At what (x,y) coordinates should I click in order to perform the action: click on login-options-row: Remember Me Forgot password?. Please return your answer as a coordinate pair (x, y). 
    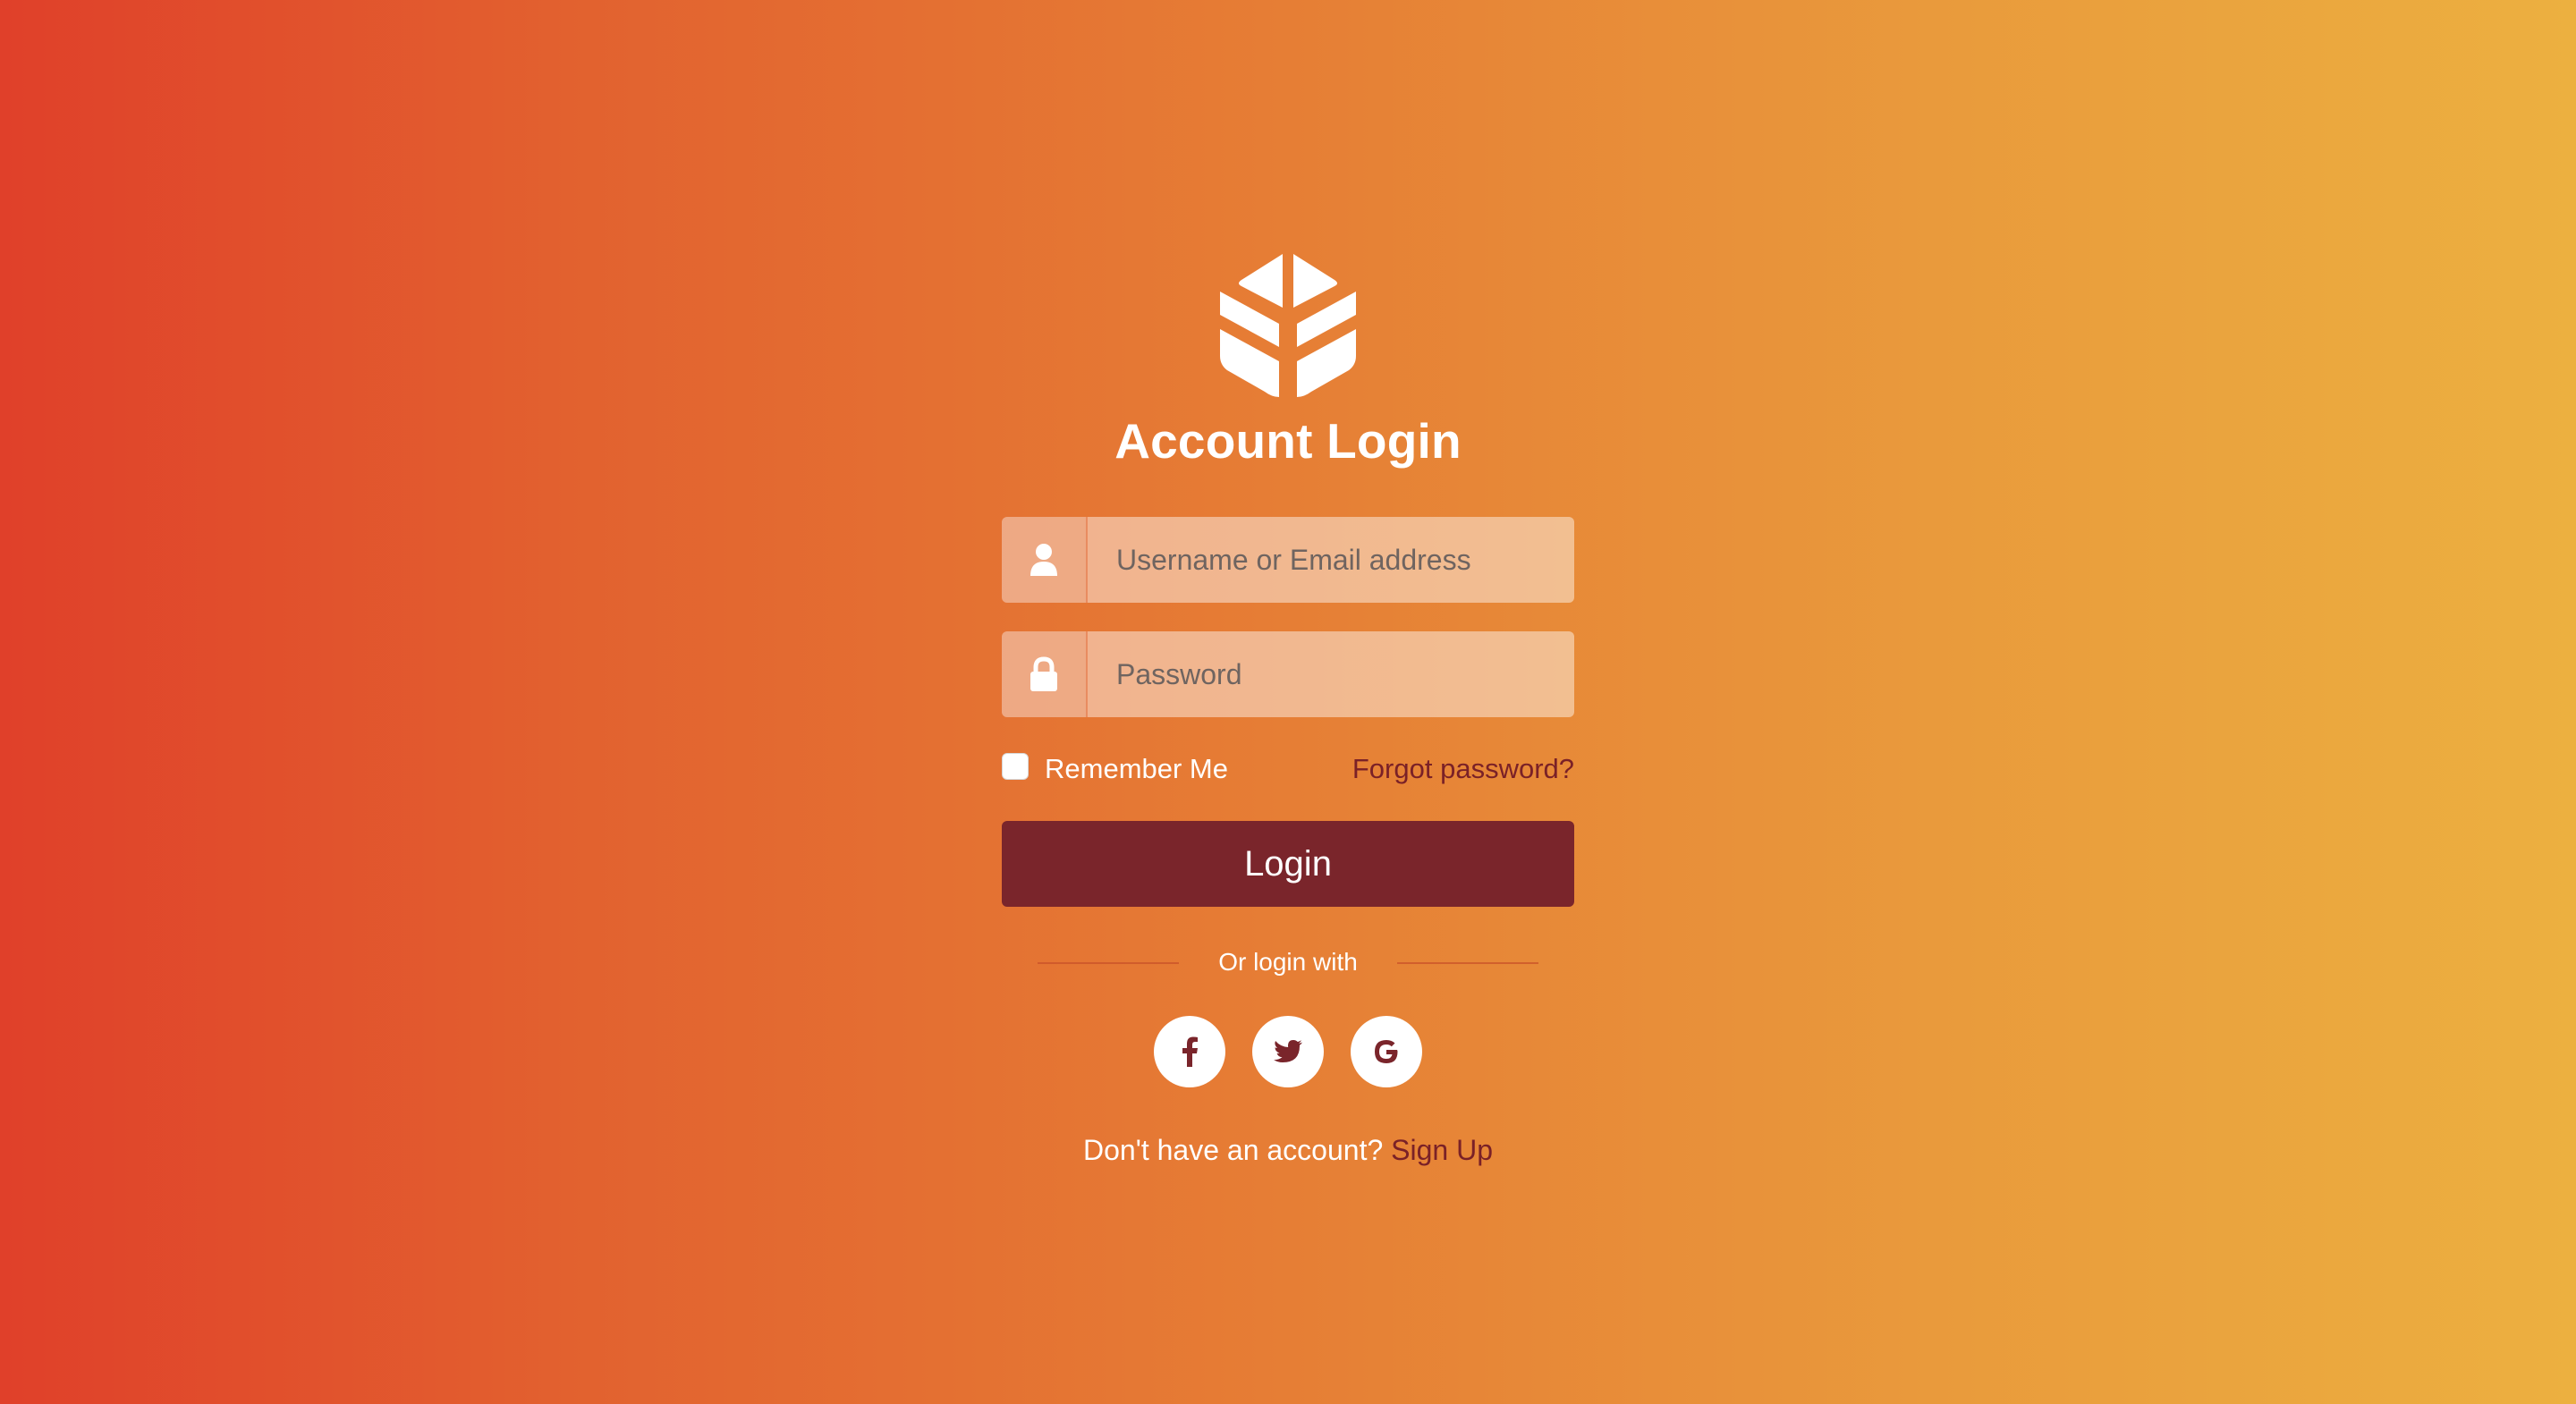
    Looking at the image, I should click on (1288, 770).